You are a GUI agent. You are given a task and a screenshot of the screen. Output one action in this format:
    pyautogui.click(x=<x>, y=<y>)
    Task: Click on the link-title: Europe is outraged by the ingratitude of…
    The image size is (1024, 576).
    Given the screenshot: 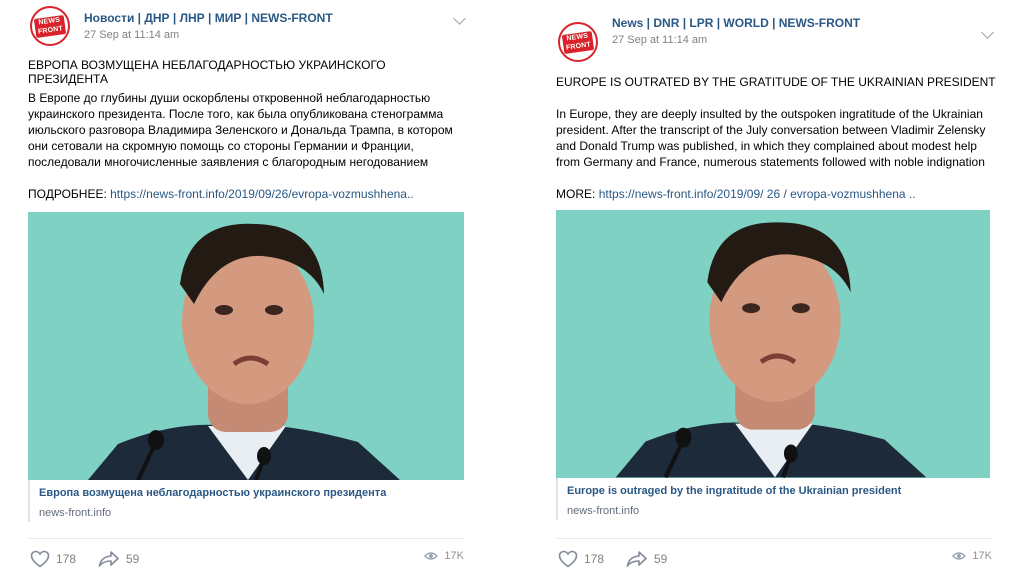 What is the action you would take?
    pyautogui.click(x=779, y=491)
    